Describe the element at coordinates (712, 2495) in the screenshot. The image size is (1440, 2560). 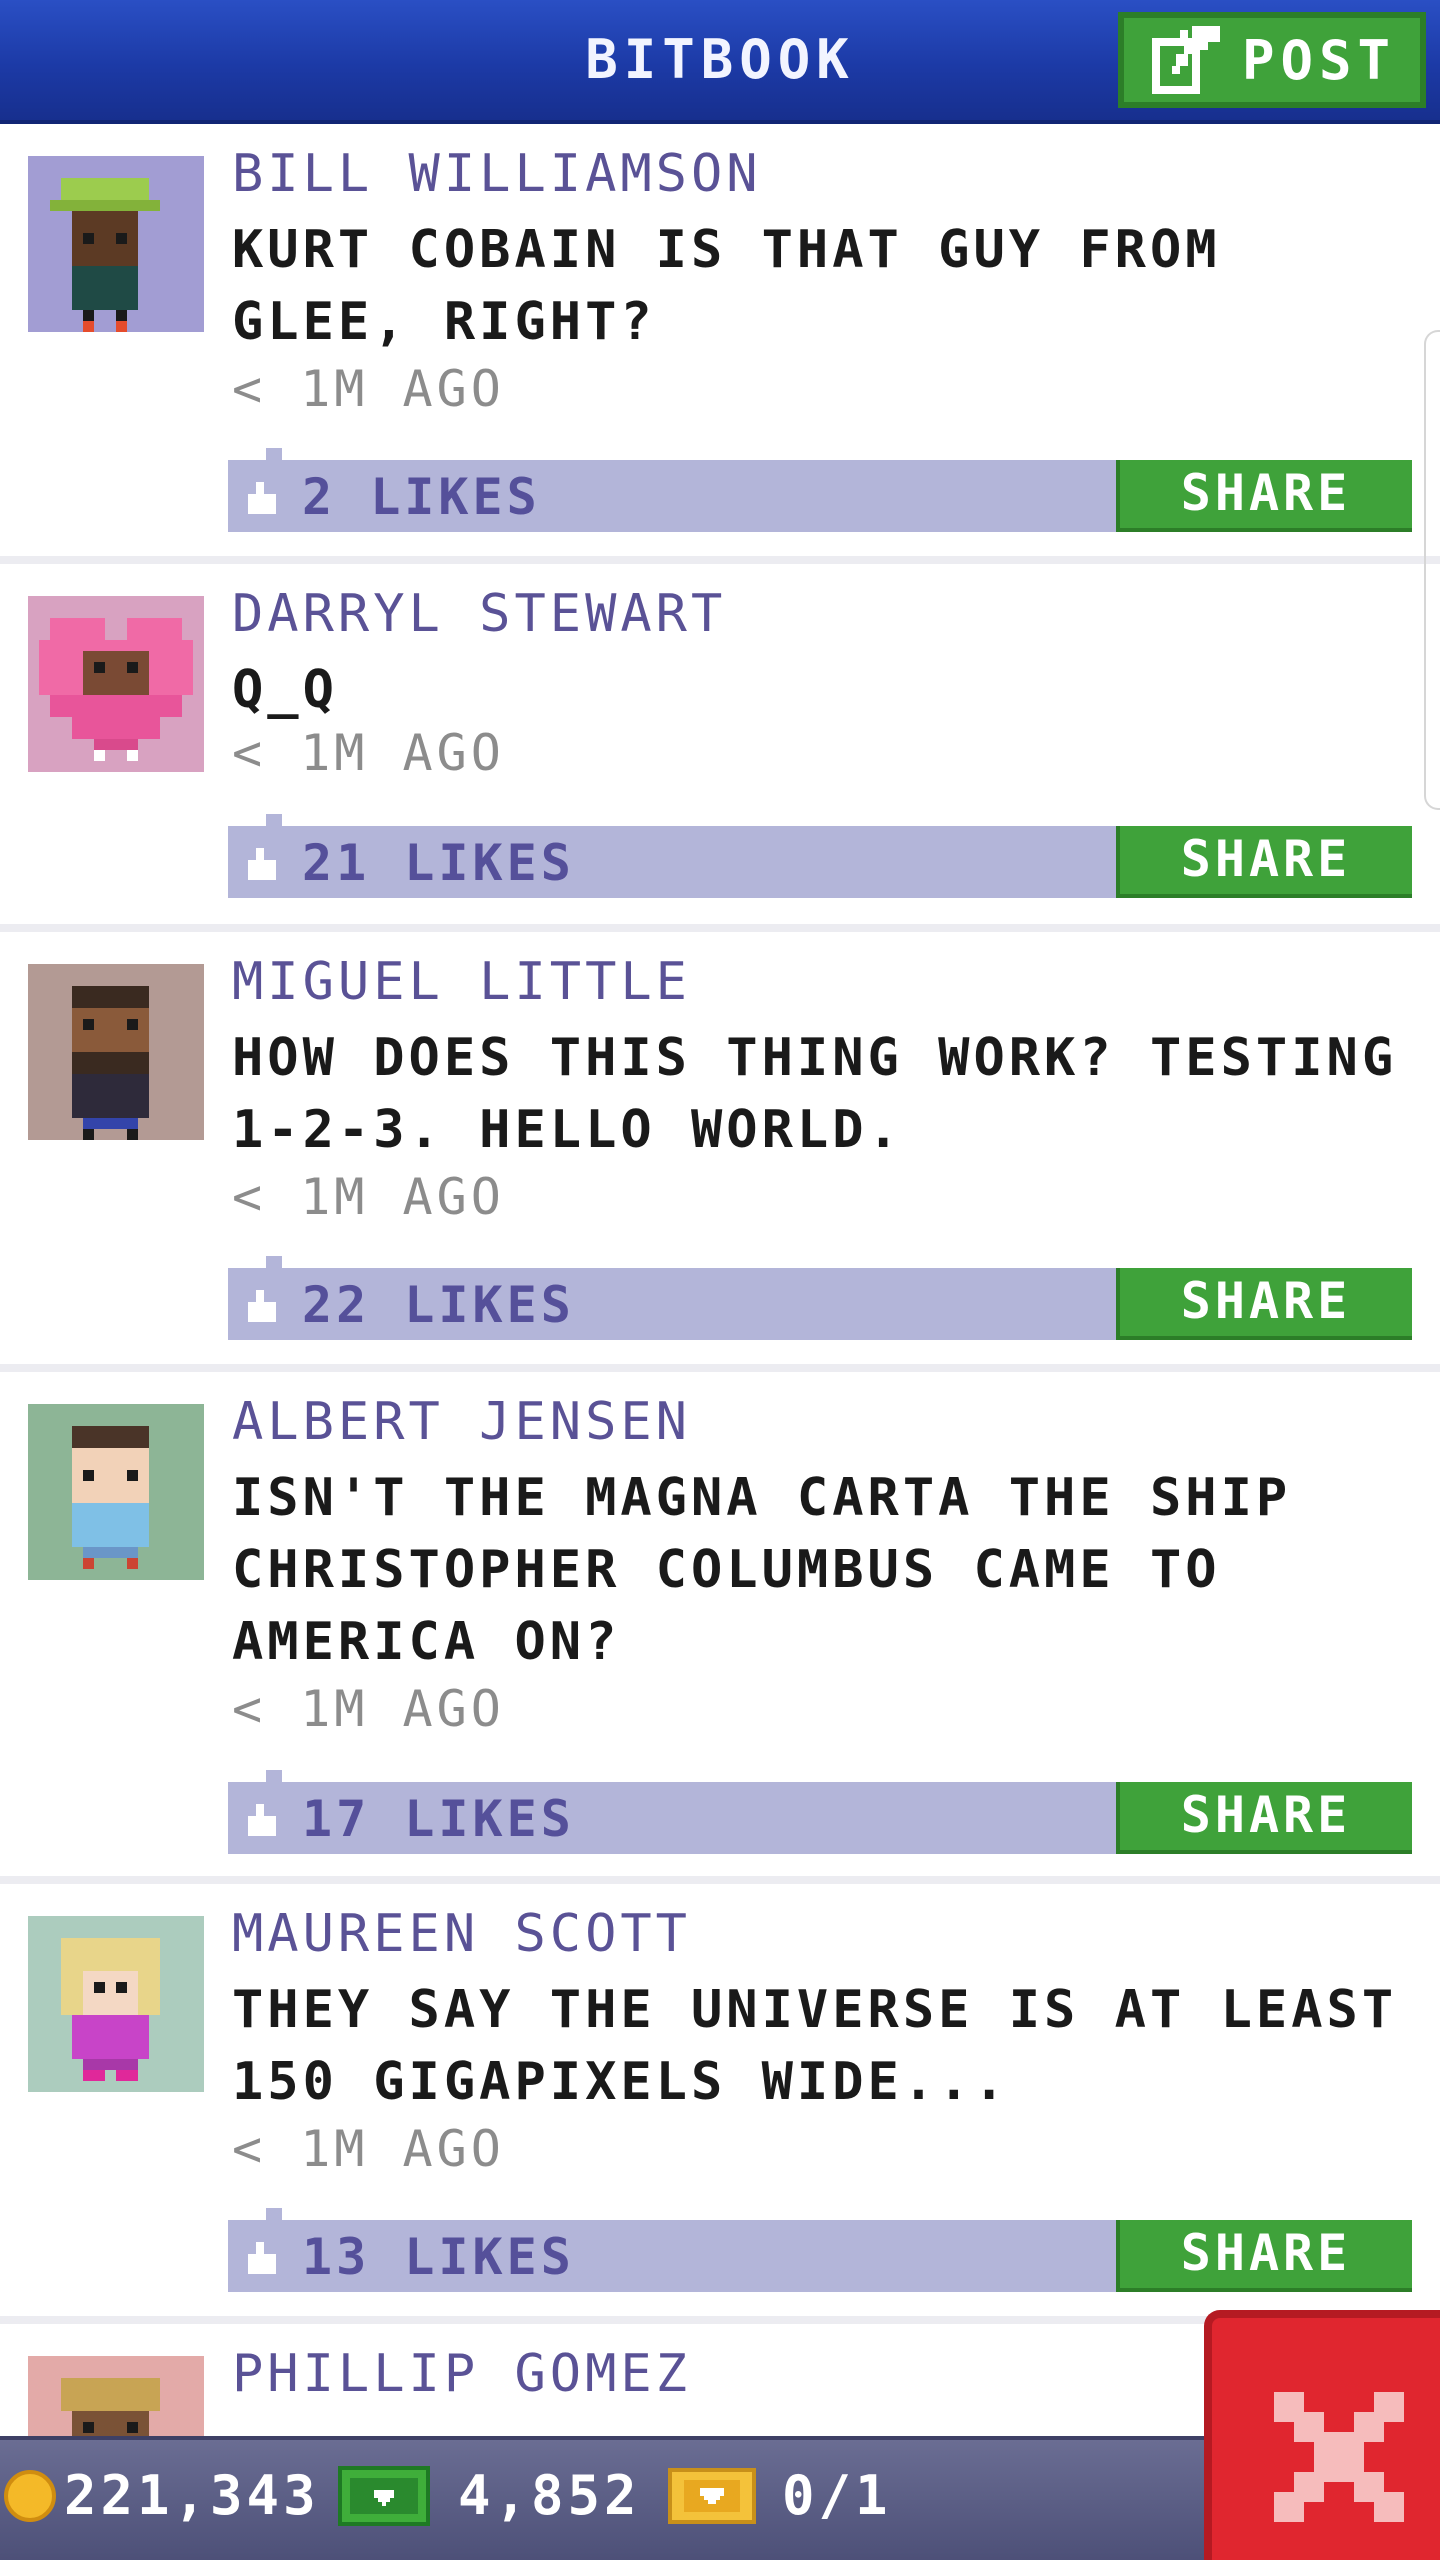
I see `ticket-icon` at that location.